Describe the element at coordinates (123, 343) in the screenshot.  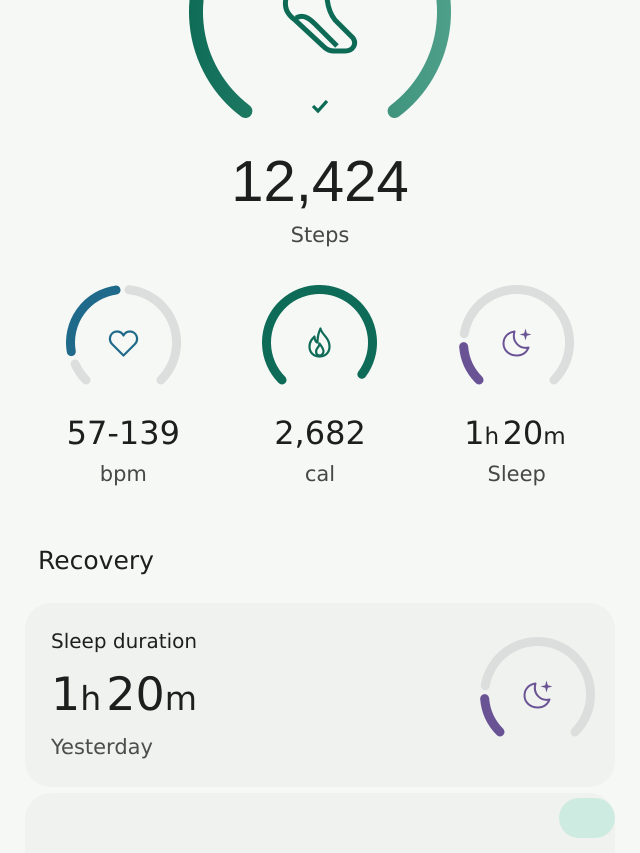
I see `heart-icon` at that location.